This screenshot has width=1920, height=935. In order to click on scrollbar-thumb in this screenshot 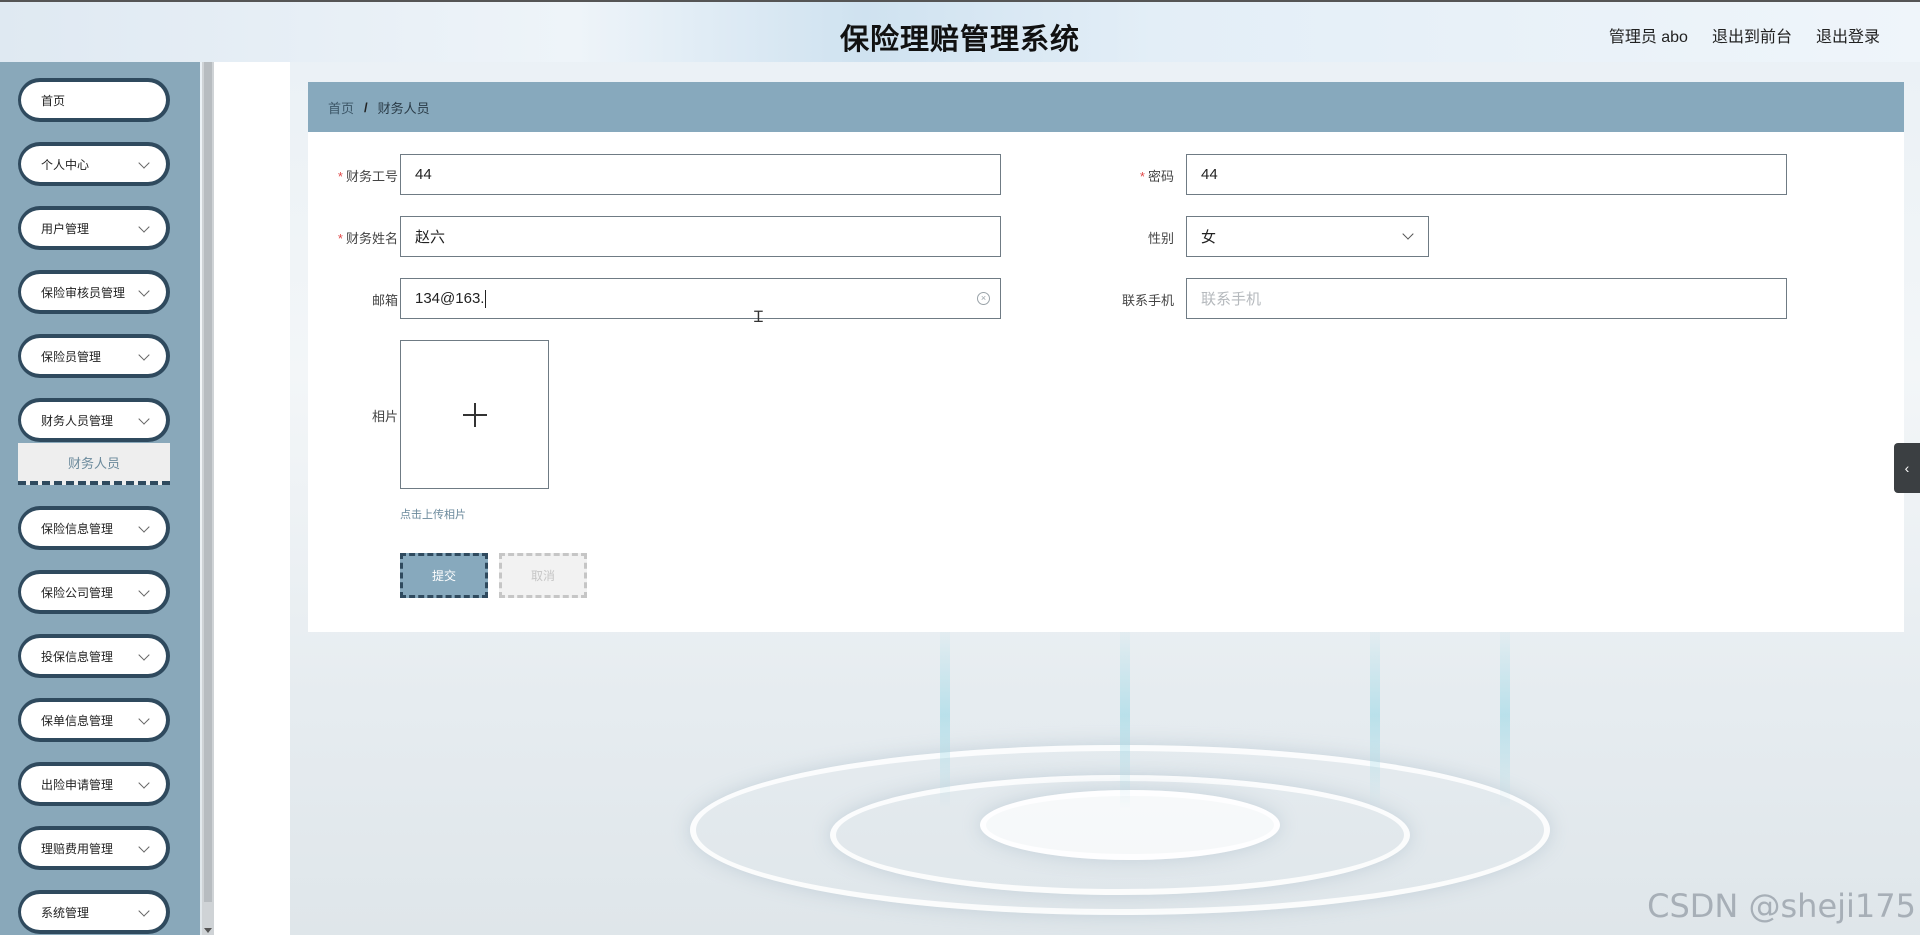, I will do `click(208, 482)`.